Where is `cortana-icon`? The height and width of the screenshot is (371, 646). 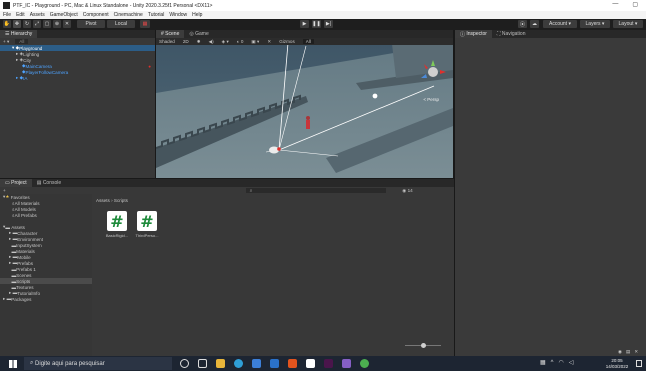 cortana-icon is located at coordinates (184, 363).